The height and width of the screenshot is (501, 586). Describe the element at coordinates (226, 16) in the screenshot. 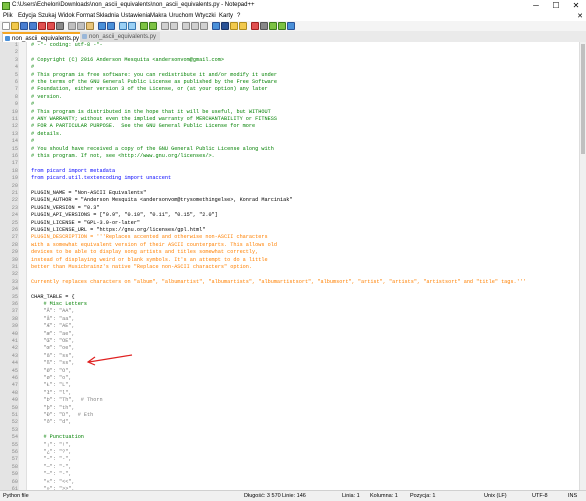

I see `menu-karty: Karty` at that location.